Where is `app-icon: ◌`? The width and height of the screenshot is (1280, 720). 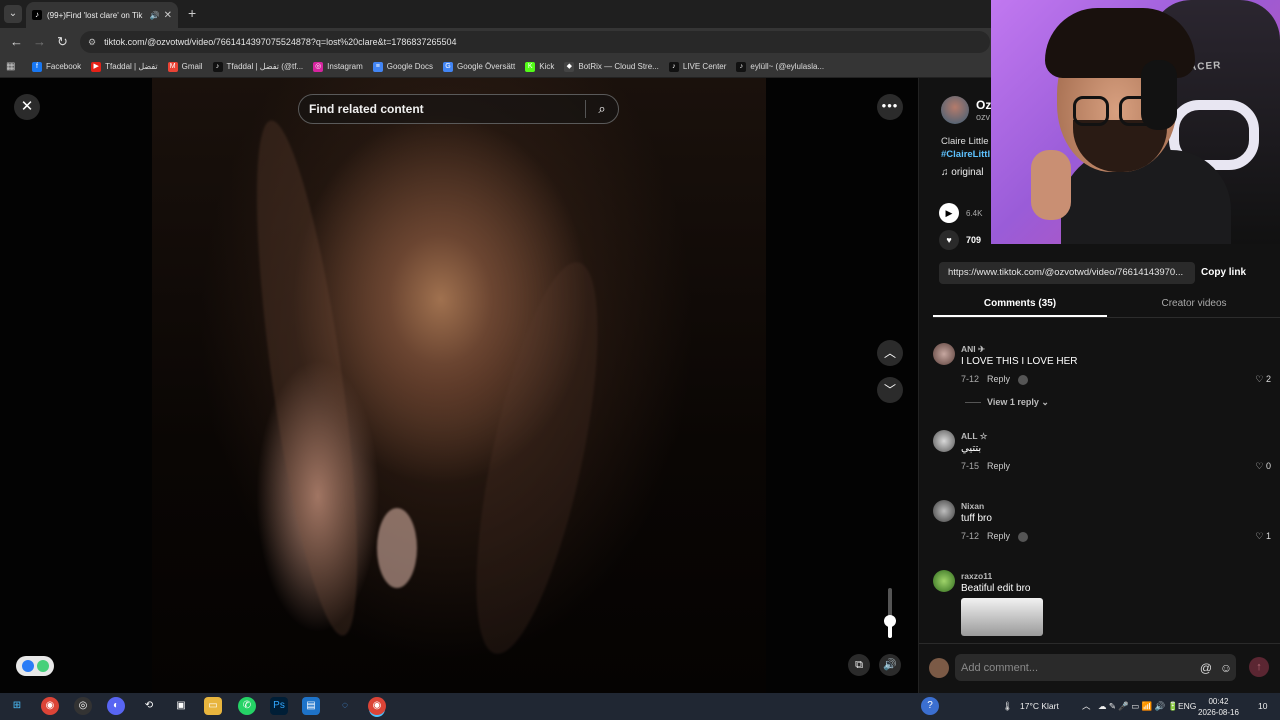
app-icon: ◌ is located at coordinates (345, 706).